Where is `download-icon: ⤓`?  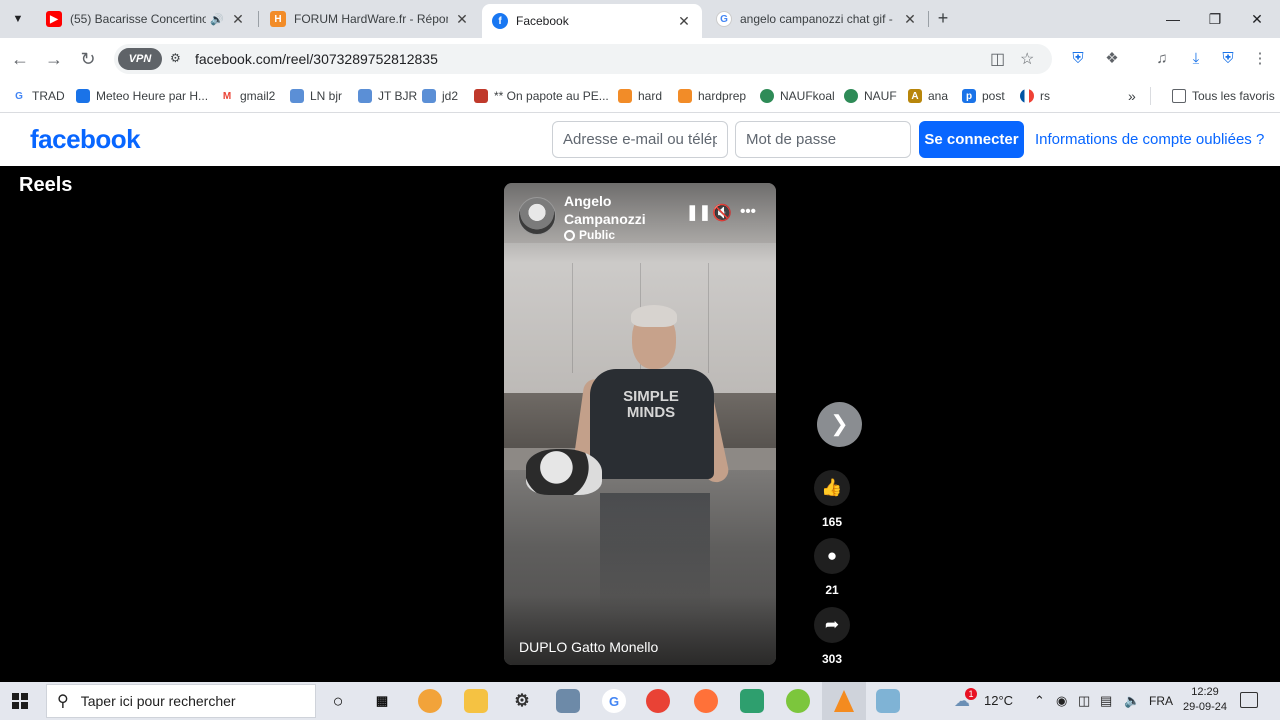 download-icon: ⤓ is located at coordinates (1196, 59).